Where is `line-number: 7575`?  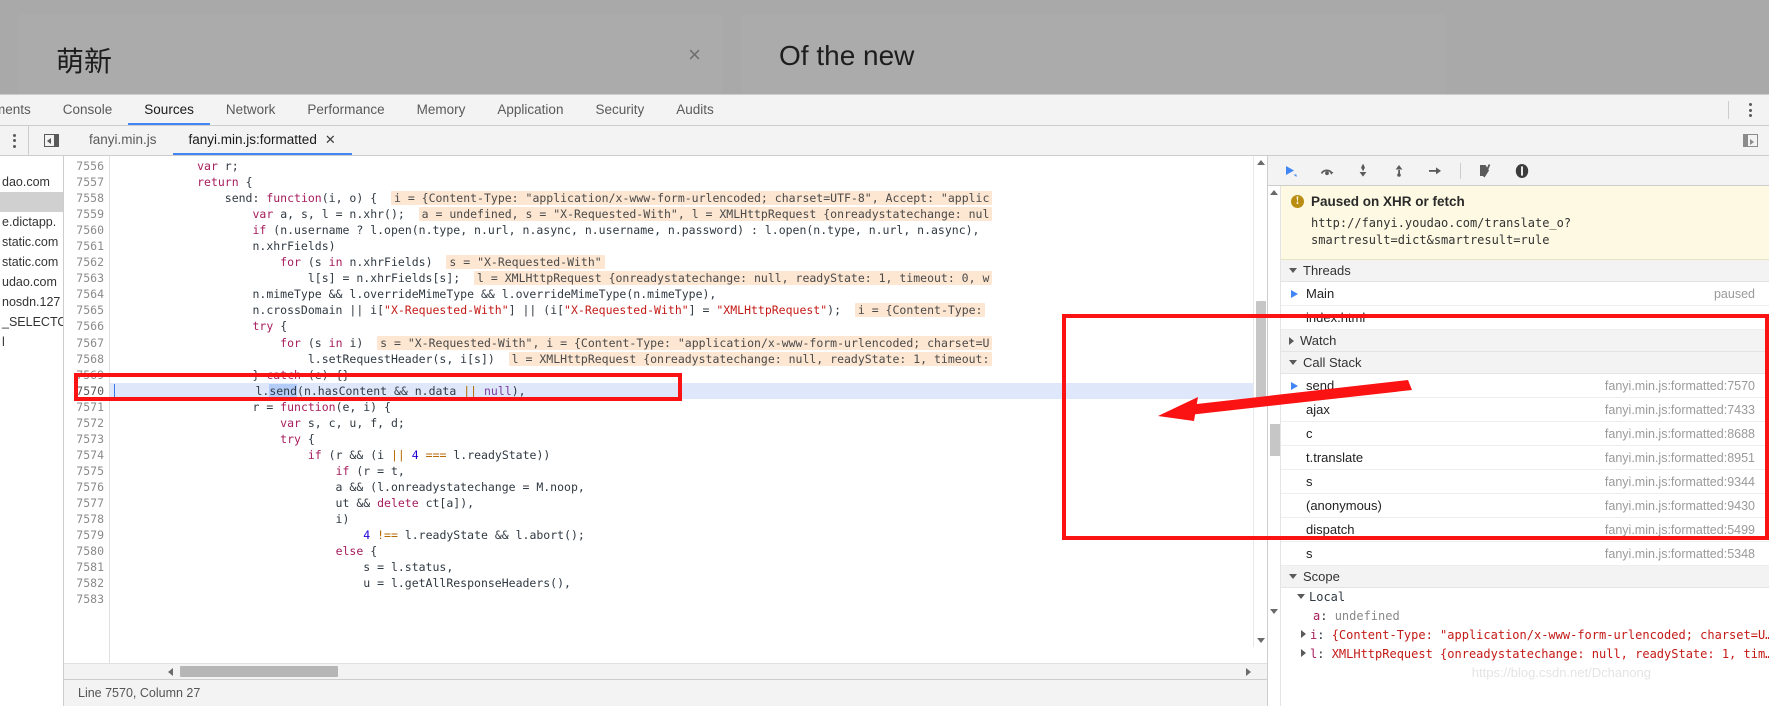 line-number: 7575 is located at coordinates (86, 471).